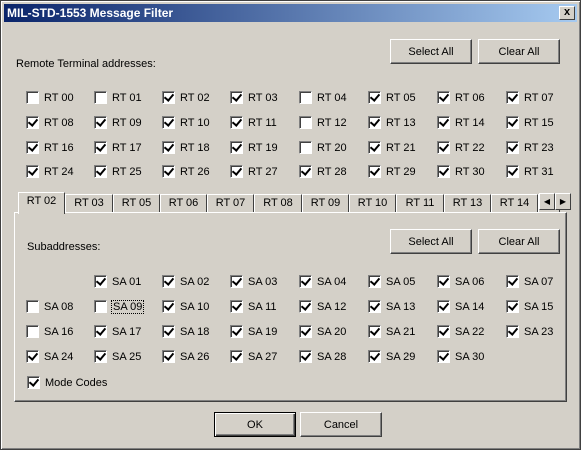 This screenshot has height=450, width=581. What do you see at coordinates (118, 147) in the screenshot?
I see `rt-checkbox-rt17: RT 17` at bounding box center [118, 147].